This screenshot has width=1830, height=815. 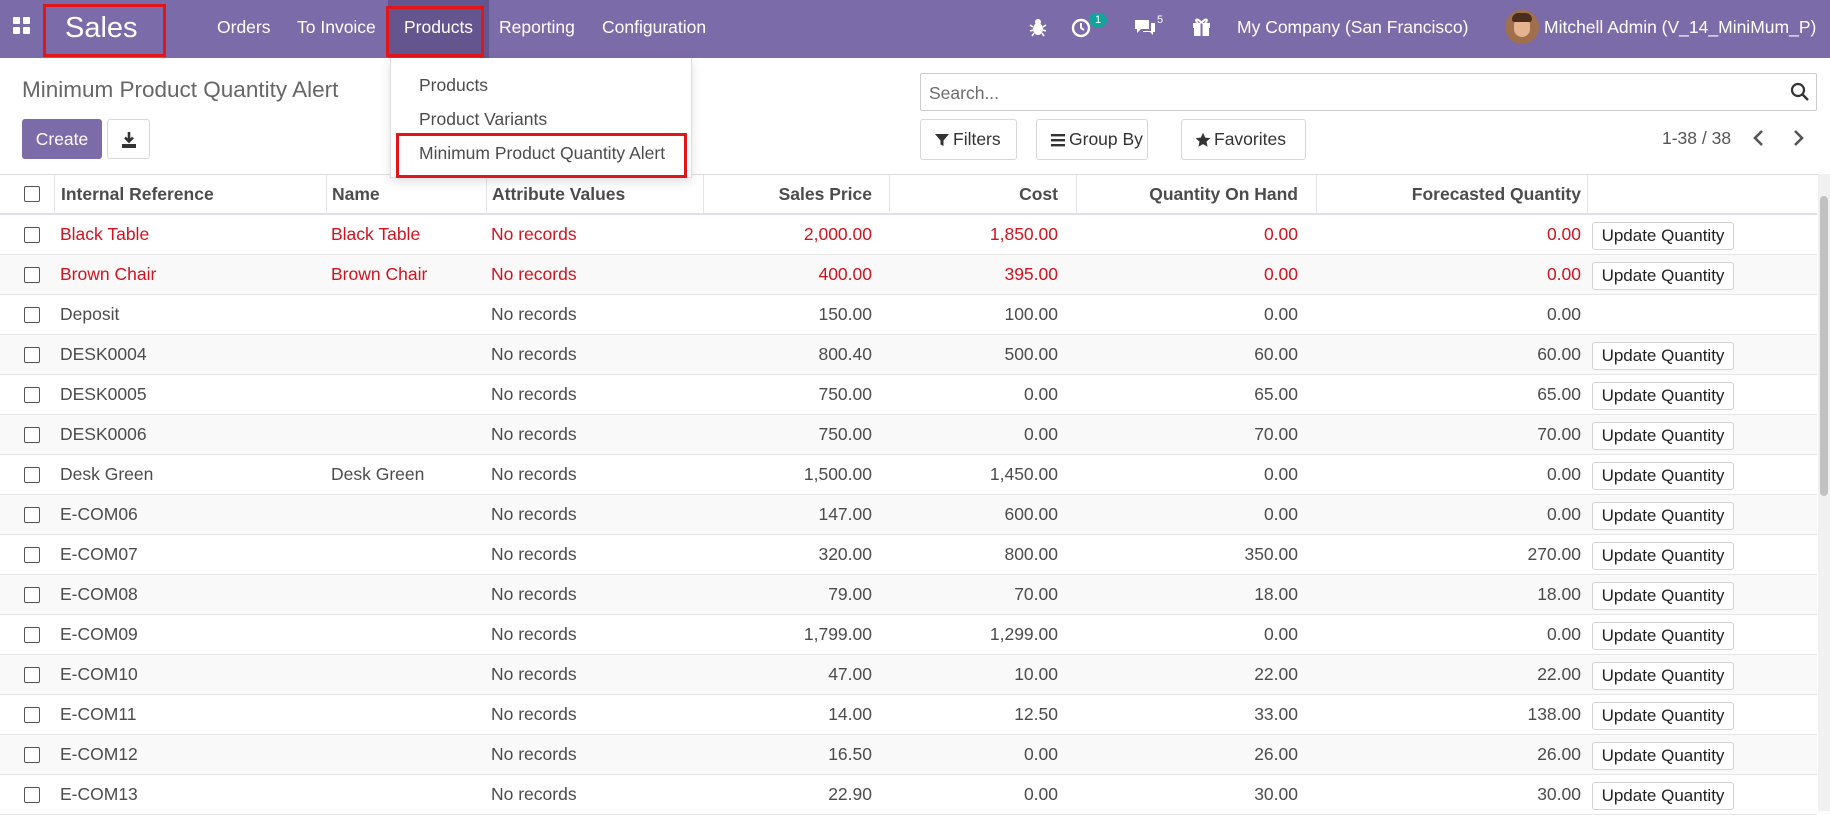 What do you see at coordinates (483, 119) in the screenshot?
I see `menu-item-product-variants: Product Variants` at bounding box center [483, 119].